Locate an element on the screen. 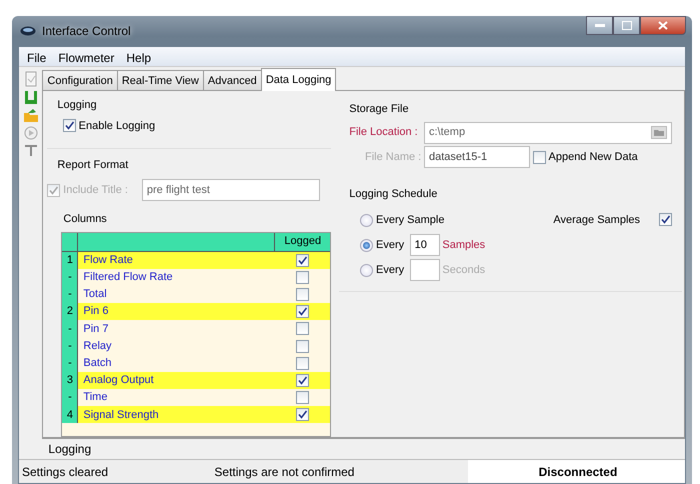 The image size is (700, 484). row-index: 4 is located at coordinates (70, 415).